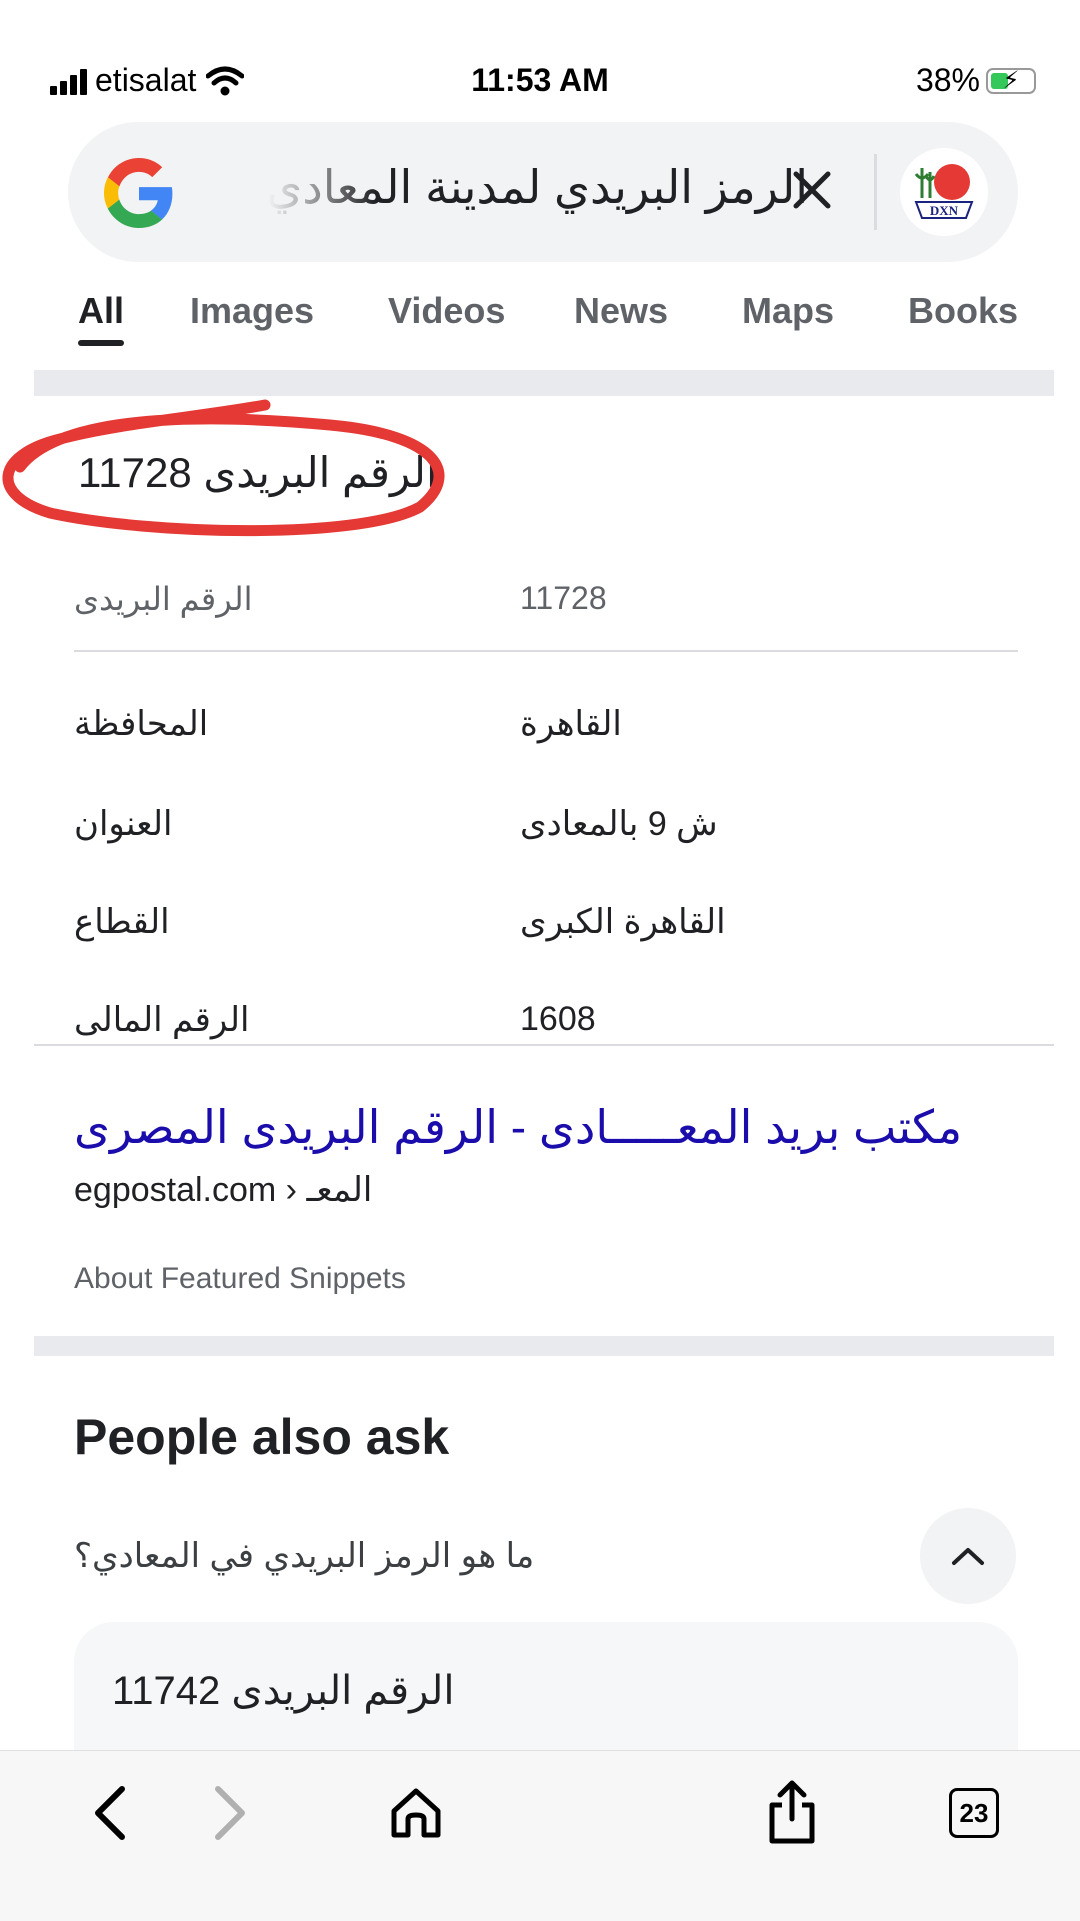 The width and height of the screenshot is (1080, 1921). What do you see at coordinates (963, 311) in the screenshot?
I see `tab-books: Books` at bounding box center [963, 311].